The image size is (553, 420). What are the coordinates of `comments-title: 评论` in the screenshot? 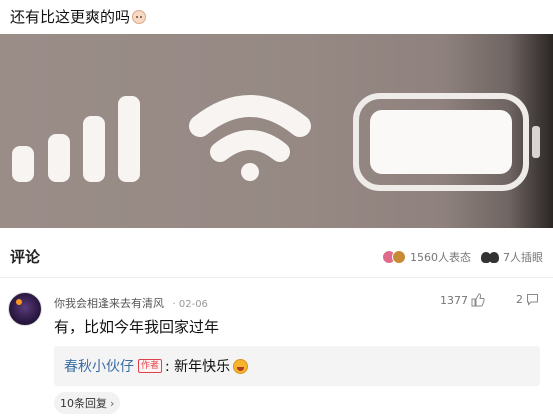 It's located at (25, 257).